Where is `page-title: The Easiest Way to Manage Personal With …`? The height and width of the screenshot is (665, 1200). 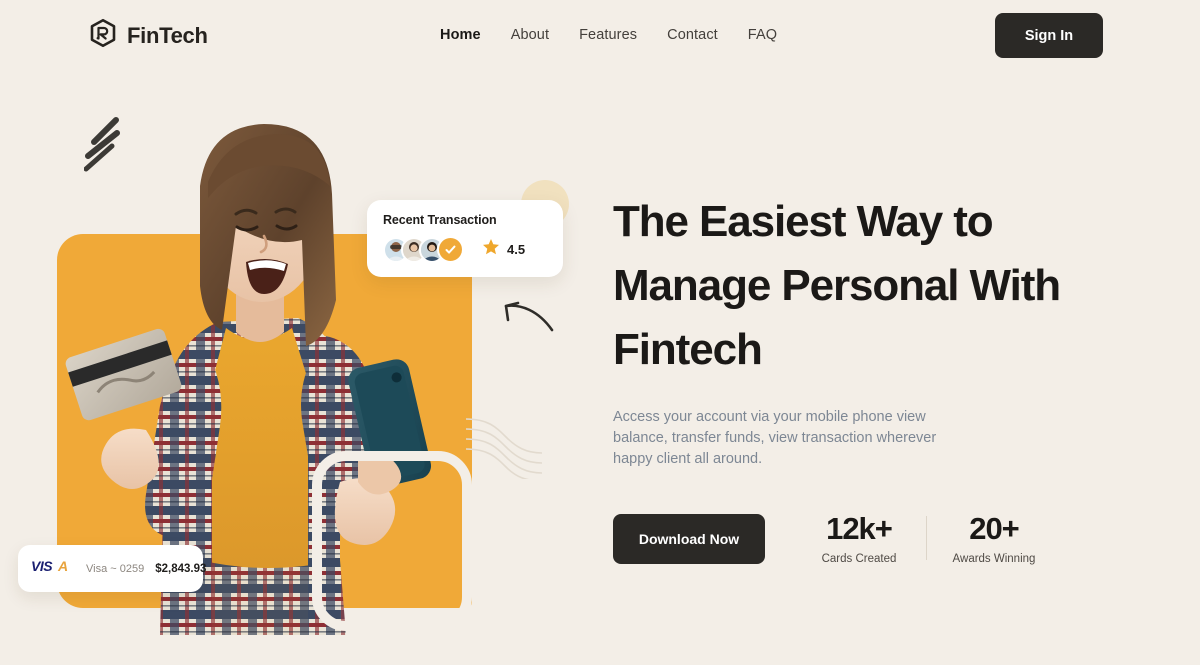 page-title: The Easiest Way to Manage Personal With … is located at coordinates (837, 285).